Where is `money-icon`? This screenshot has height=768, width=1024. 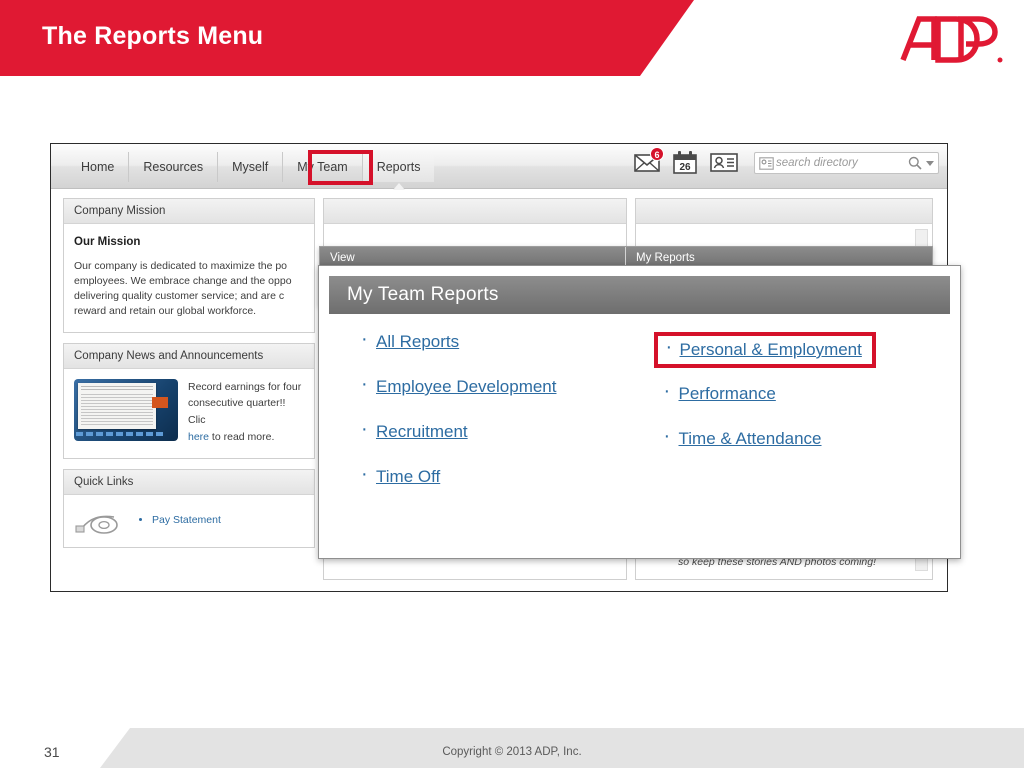
money-icon is located at coordinates (102, 522).